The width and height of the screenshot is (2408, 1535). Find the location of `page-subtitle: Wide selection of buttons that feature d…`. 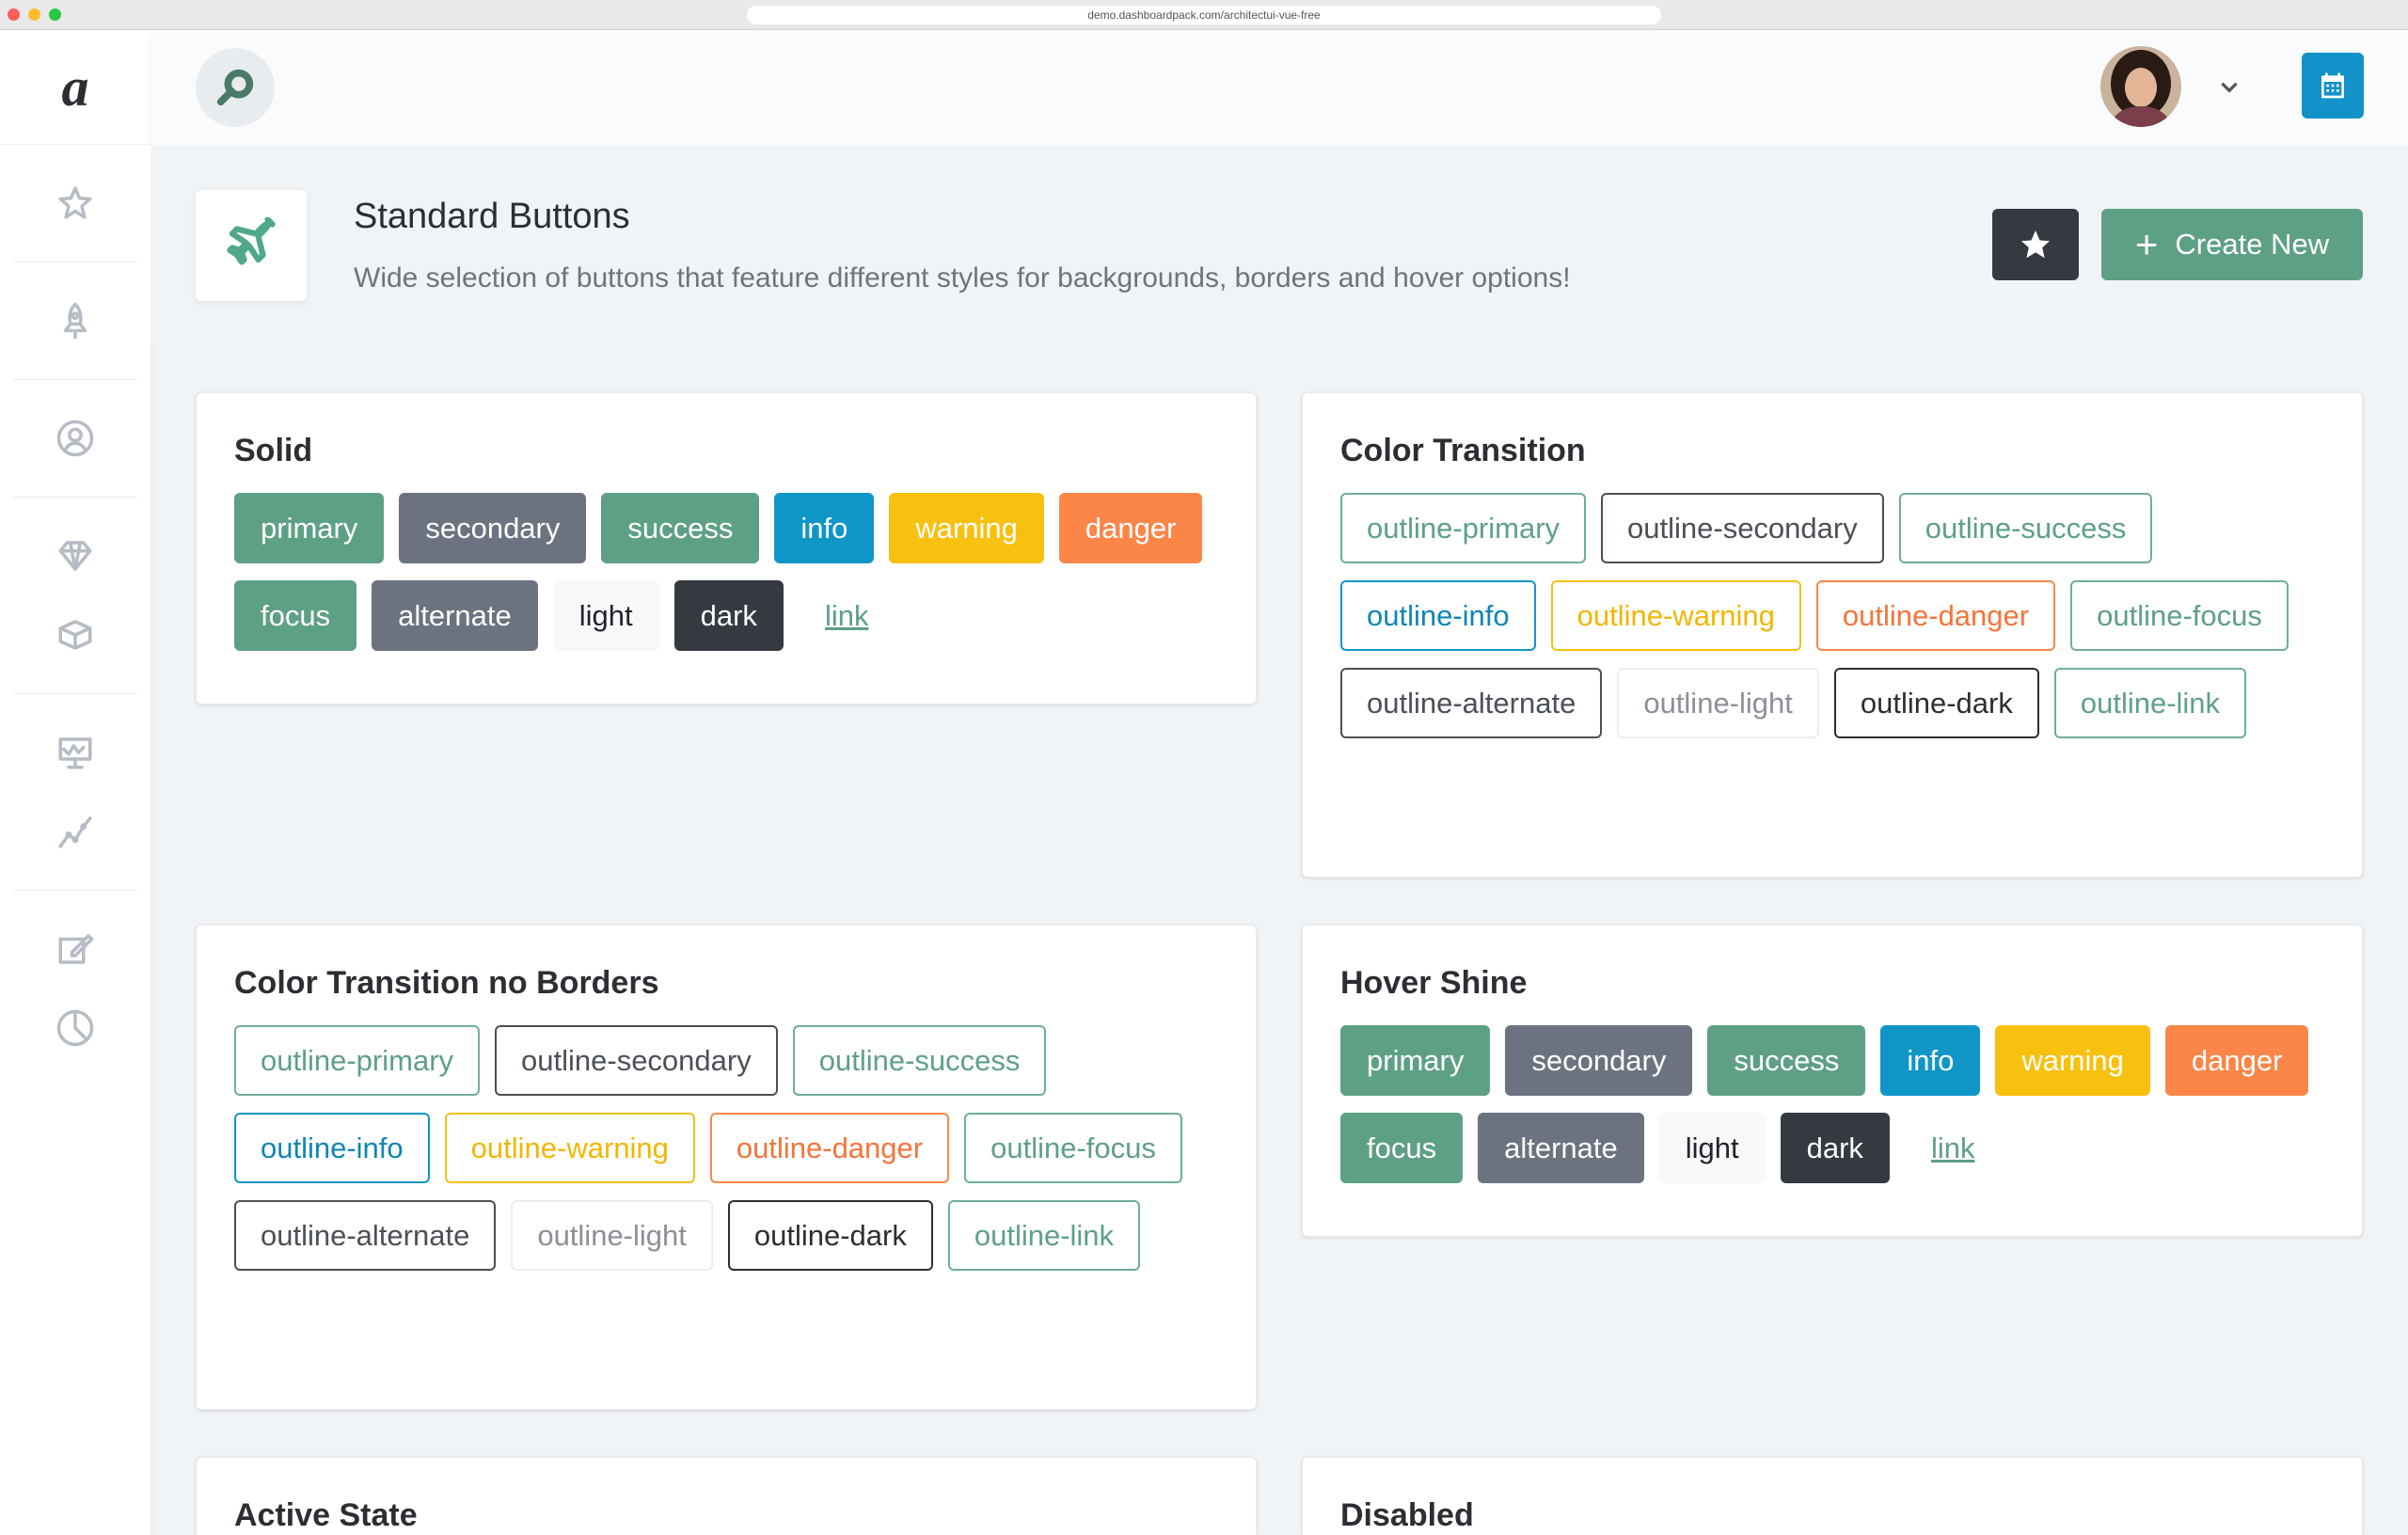

page-subtitle: Wide selection of buttons that feature d… is located at coordinates (963, 277).